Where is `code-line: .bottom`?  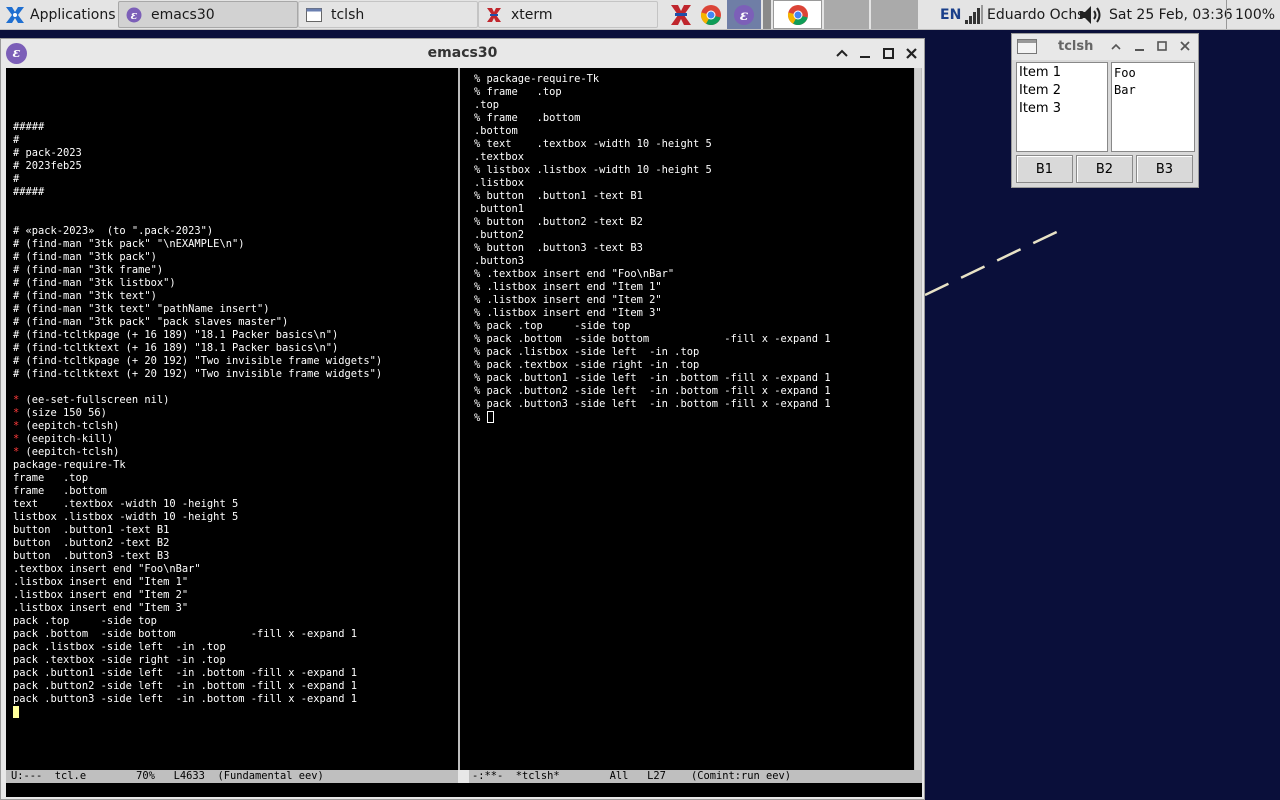 code-line: .bottom is located at coordinates (496, 131).